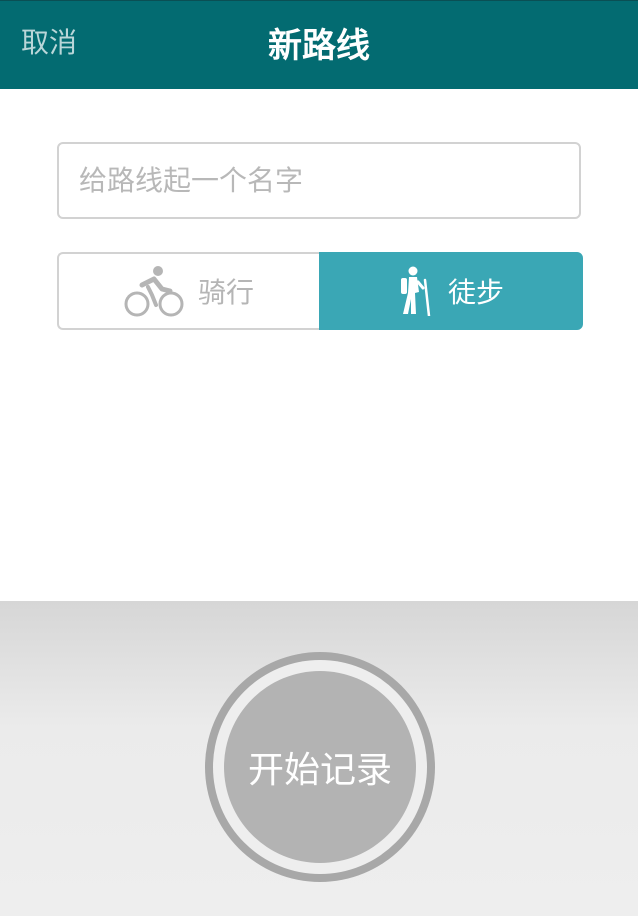 Image resolution: width=638 pixels, height=916 pixels. I want to click on page-title: 新路线, so click(319, 46).